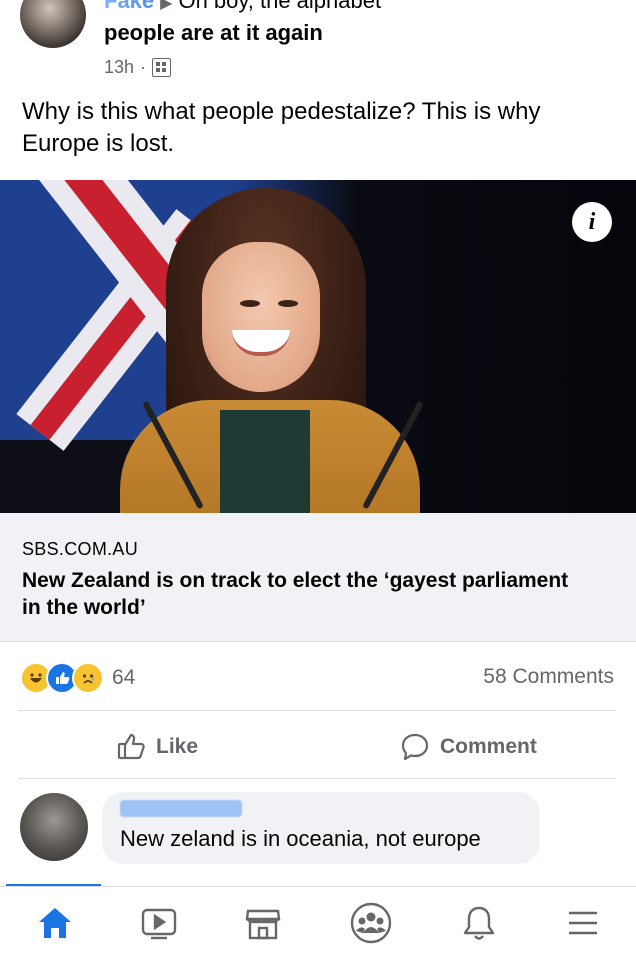 The width and height of the screenshot is (636, 961). I want to click on like-button: Like, so click(157, 747).